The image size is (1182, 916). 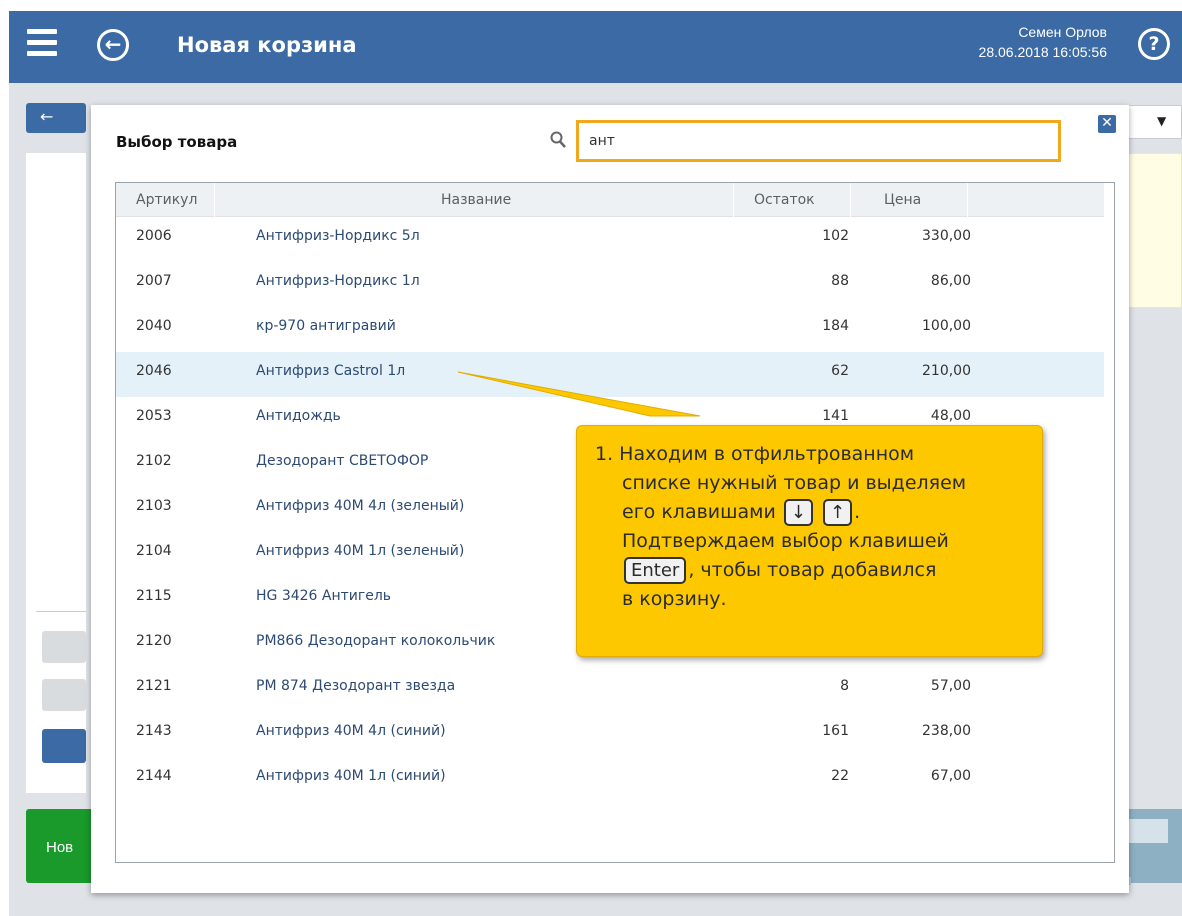 I want to click on cell-stock: 62, so click(x=840, y=371).